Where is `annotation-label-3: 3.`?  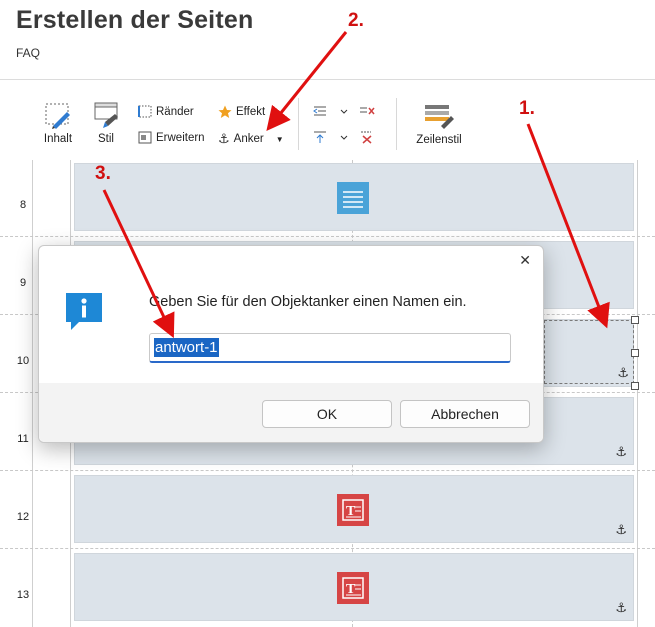 annotation-label-3: 3. is located at coordinates (103, 173).